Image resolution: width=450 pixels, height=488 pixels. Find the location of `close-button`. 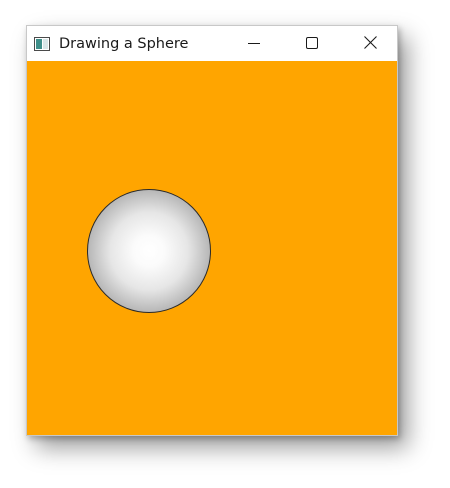

close-button is located at coordinates (370, 43).